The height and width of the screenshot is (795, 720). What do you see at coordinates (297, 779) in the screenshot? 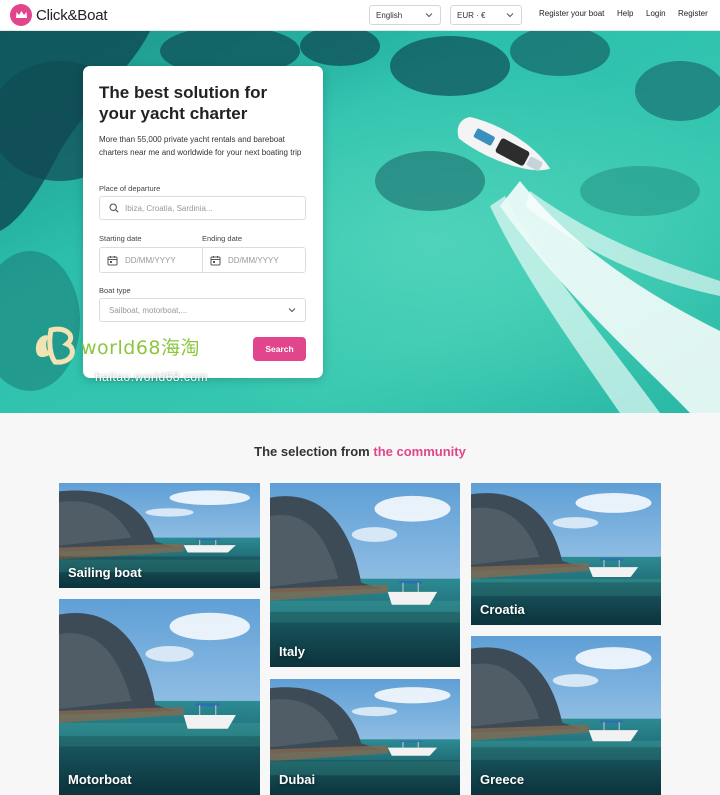
I see `destination-label: Dubai` at bounding box center [297, 779].